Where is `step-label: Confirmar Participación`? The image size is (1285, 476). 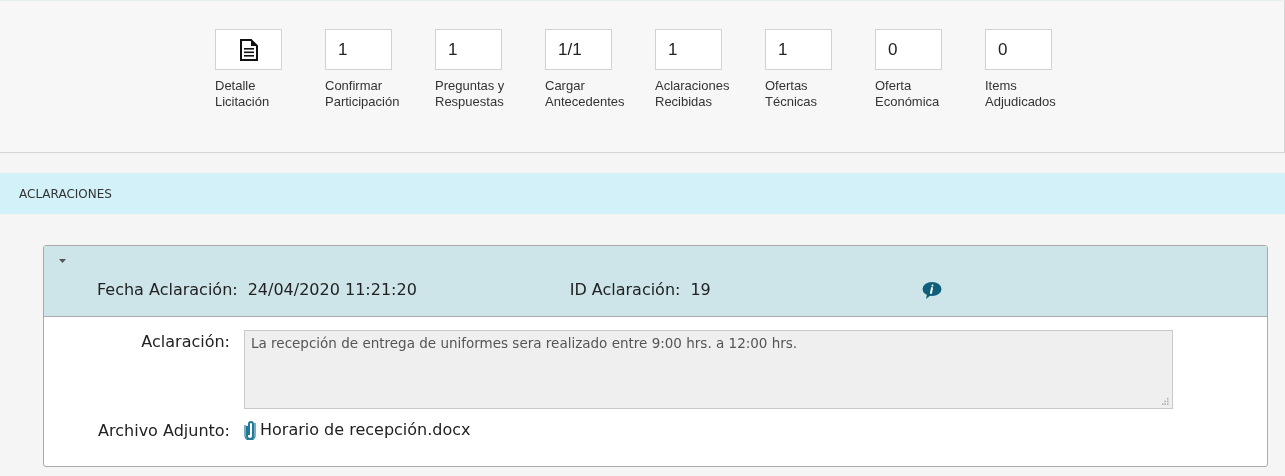 step-label: Confirmar Participación is located at coordinates (362, 94).